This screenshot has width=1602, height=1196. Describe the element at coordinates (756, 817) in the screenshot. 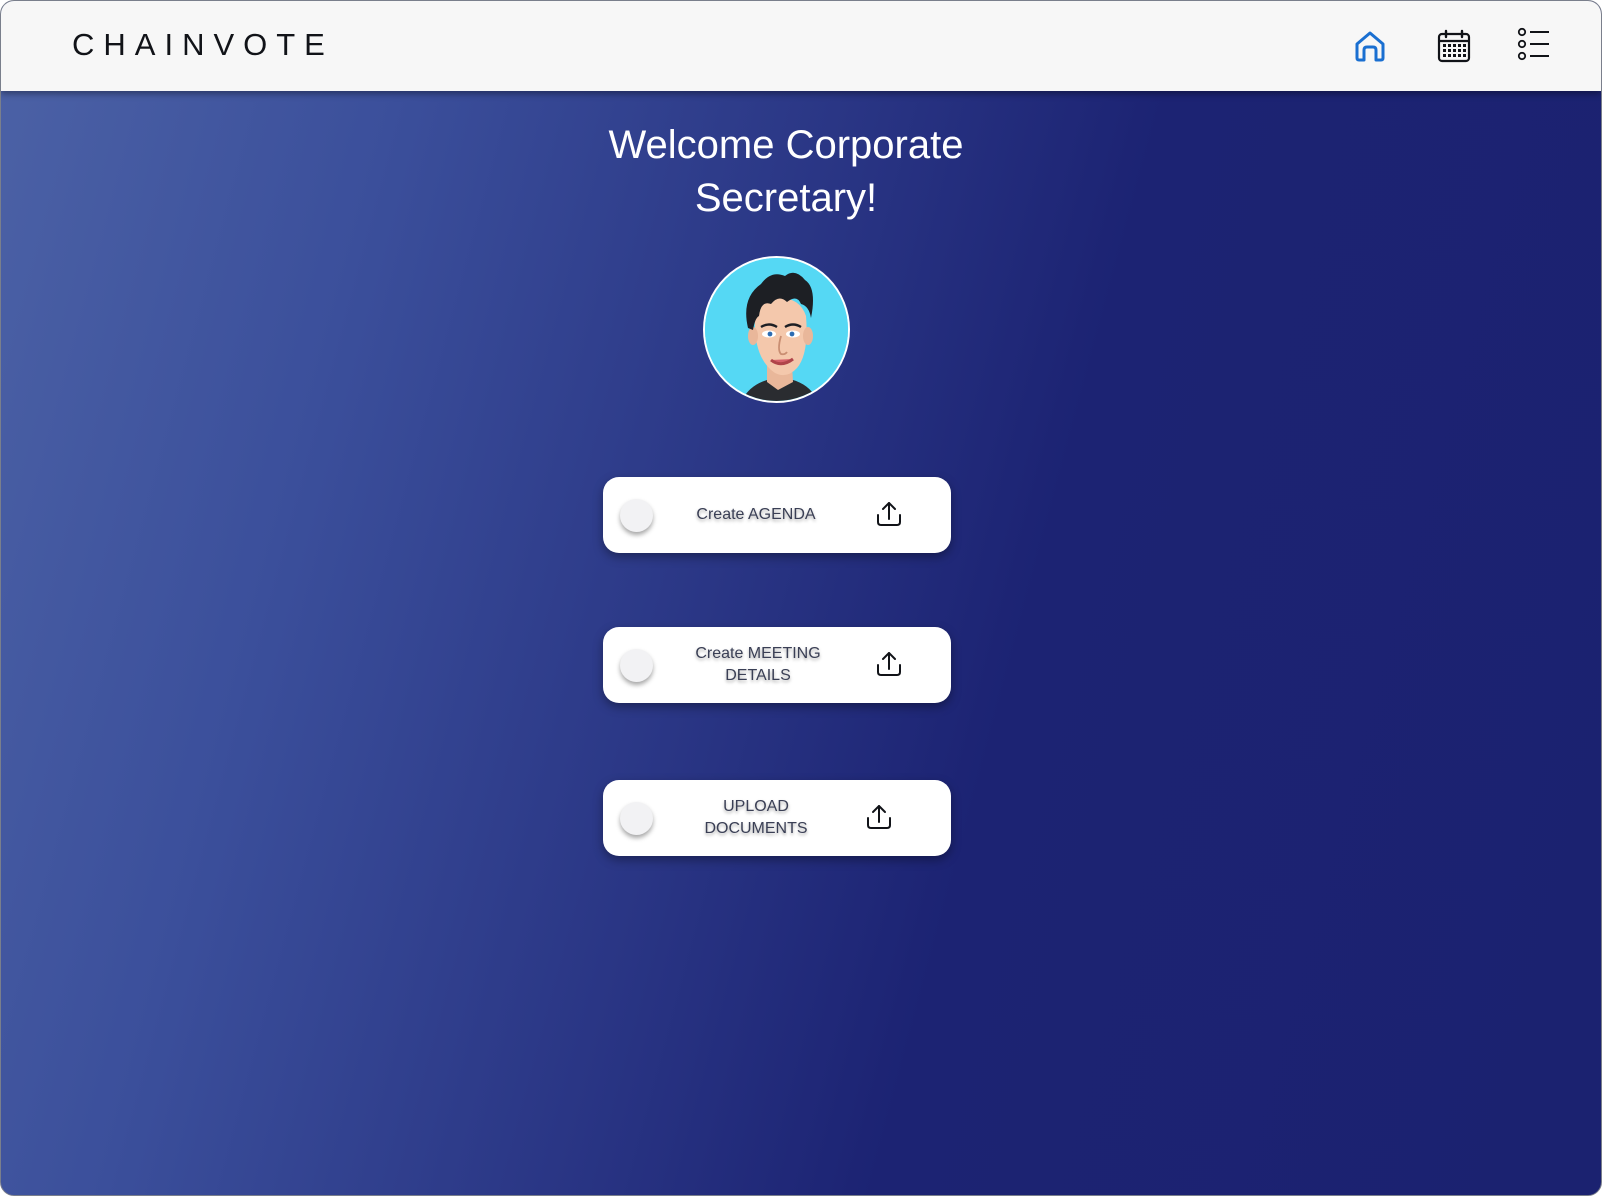

I see `upload-documents-label: UPLOAD DOCUMENTS` at that location.